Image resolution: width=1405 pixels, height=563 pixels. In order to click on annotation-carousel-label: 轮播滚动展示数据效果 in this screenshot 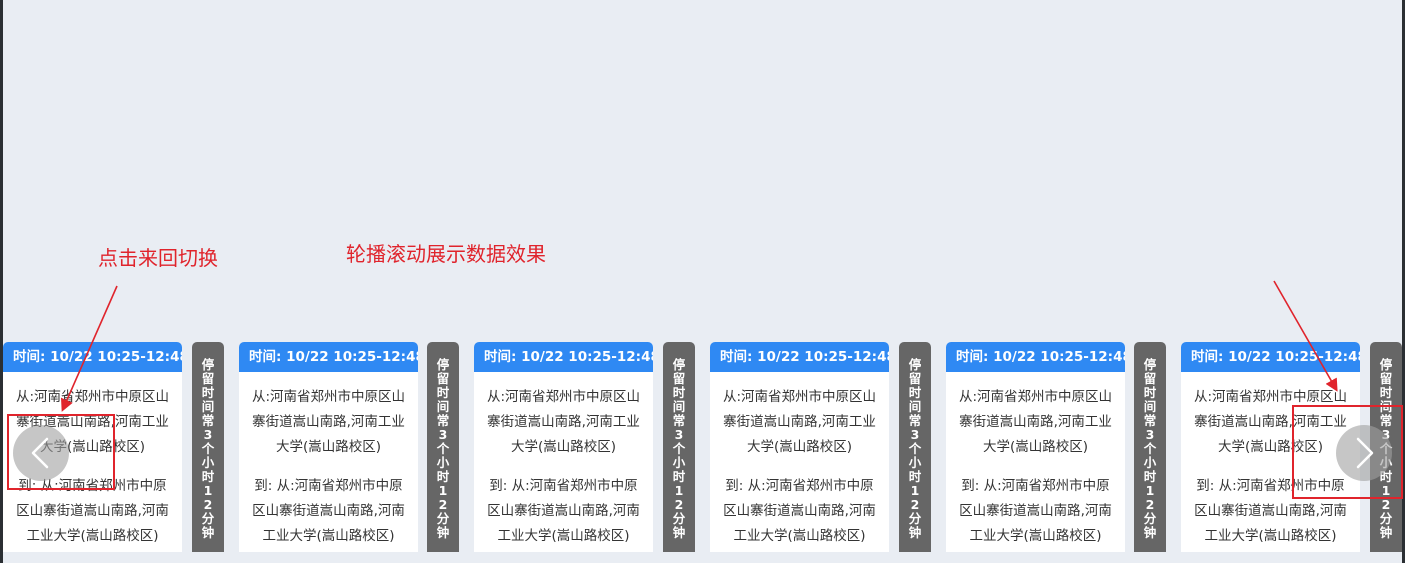, I will do `click(446, 254)`.